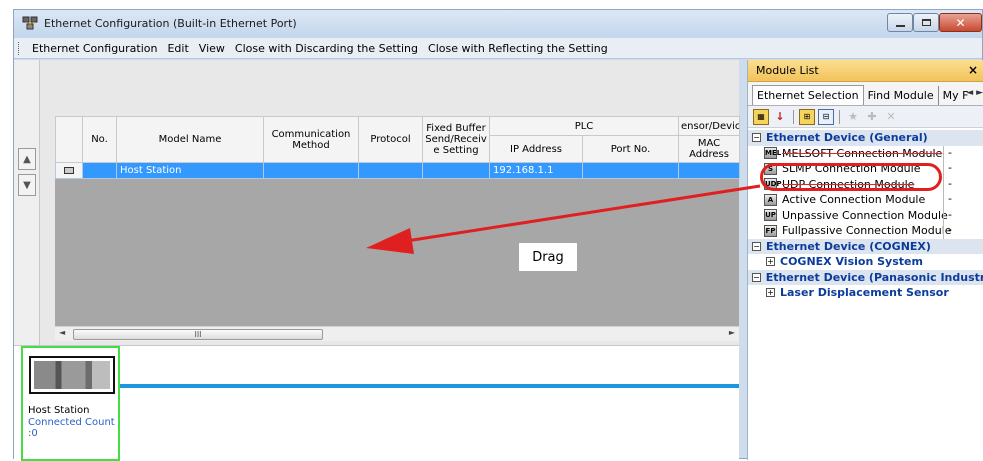 The width and height of the screenshot is (983, 461). What do you see at coordinates (99, 170) in the screenshot?
I see `cell-no` at bounding box center [99, 170].